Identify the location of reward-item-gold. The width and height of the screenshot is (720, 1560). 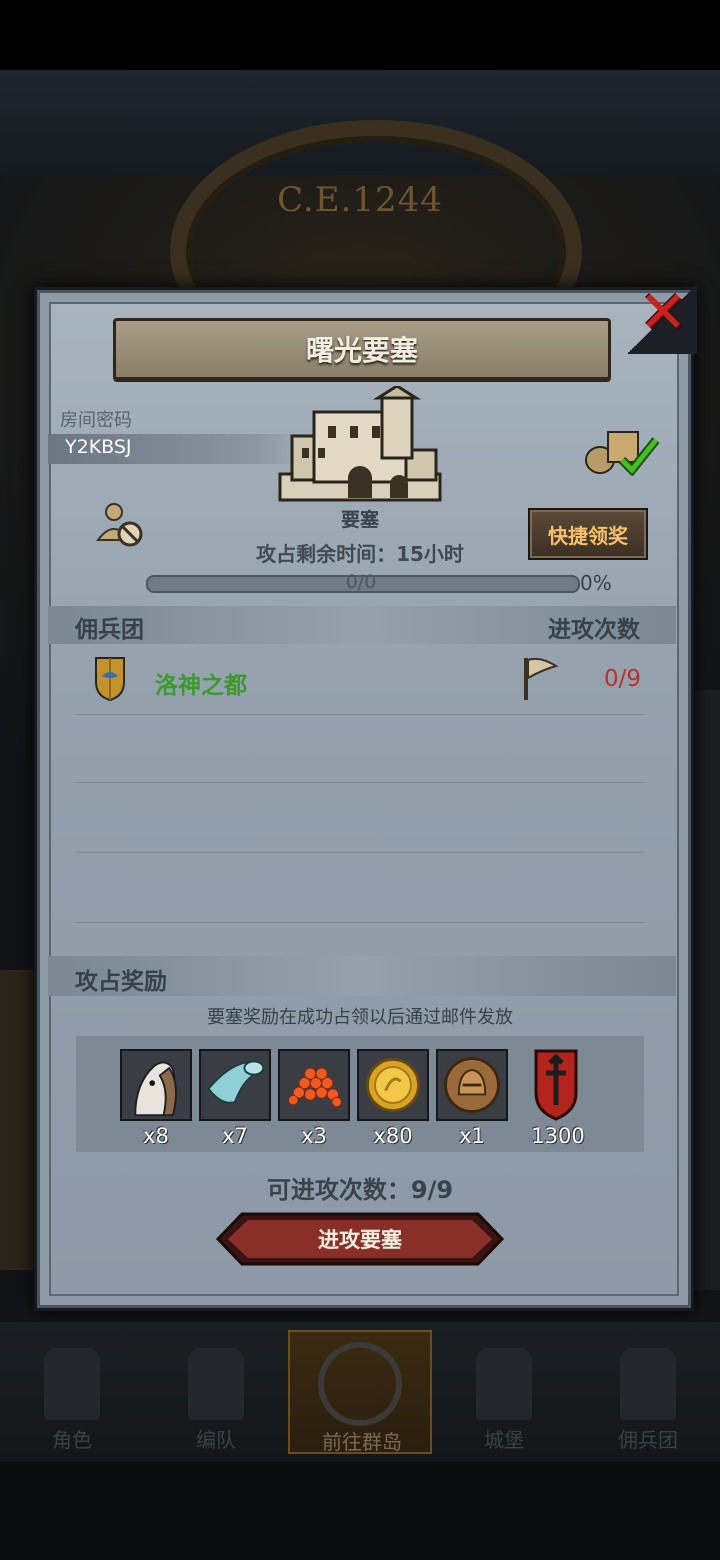
(393, 1085).